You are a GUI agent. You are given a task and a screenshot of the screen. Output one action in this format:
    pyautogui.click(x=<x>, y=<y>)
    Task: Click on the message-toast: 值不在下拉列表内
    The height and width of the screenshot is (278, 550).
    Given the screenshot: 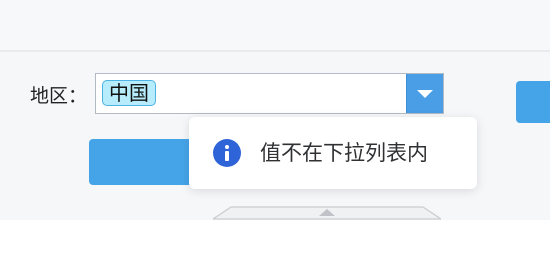 What is the action you would take?
    pyautogui.click(x=333, y=153)
    